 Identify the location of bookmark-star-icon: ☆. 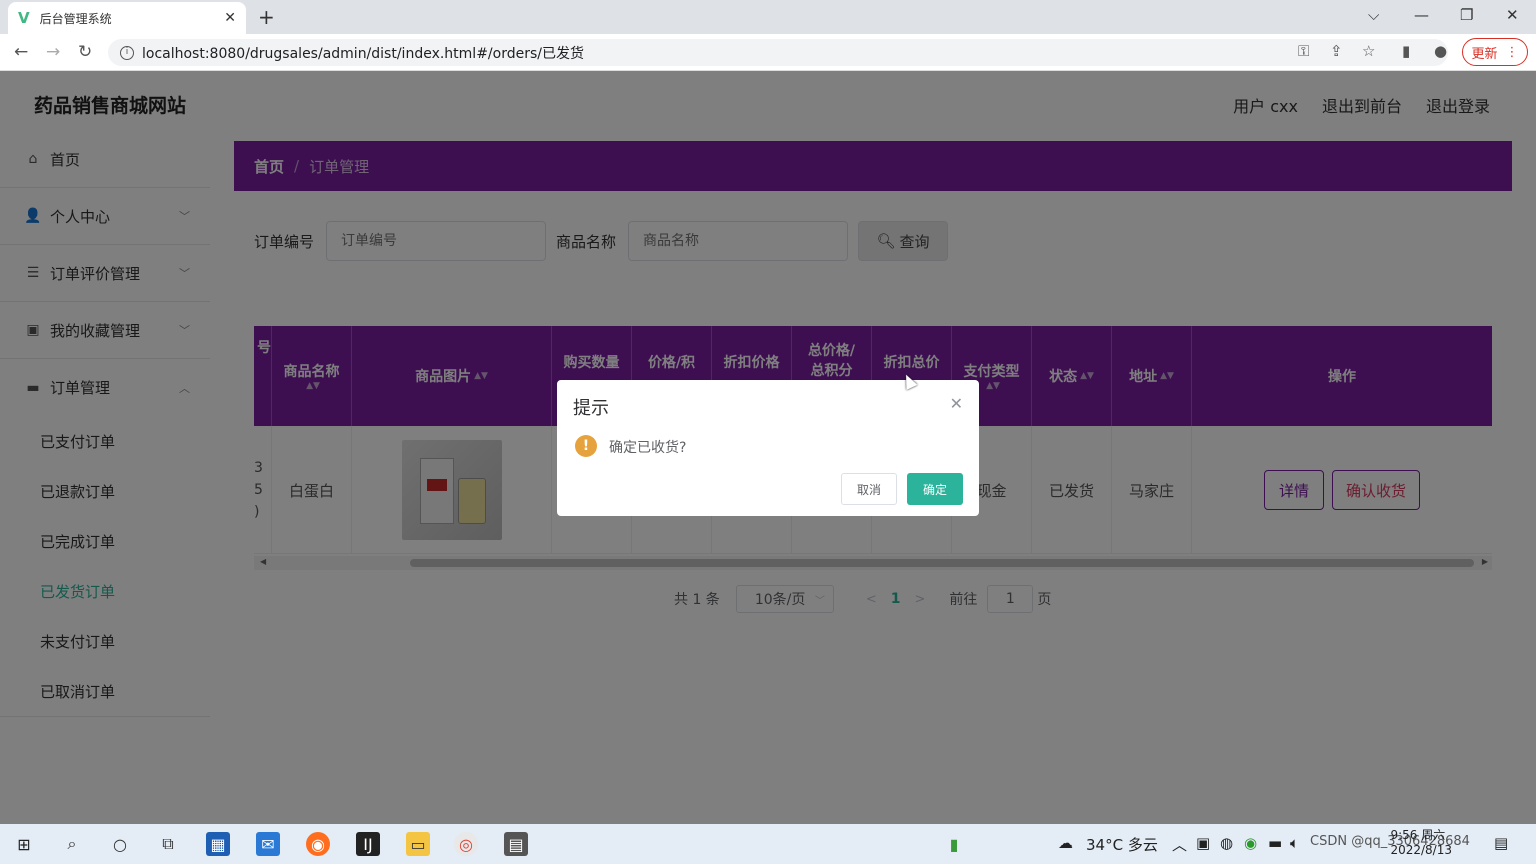
(1368, 51).